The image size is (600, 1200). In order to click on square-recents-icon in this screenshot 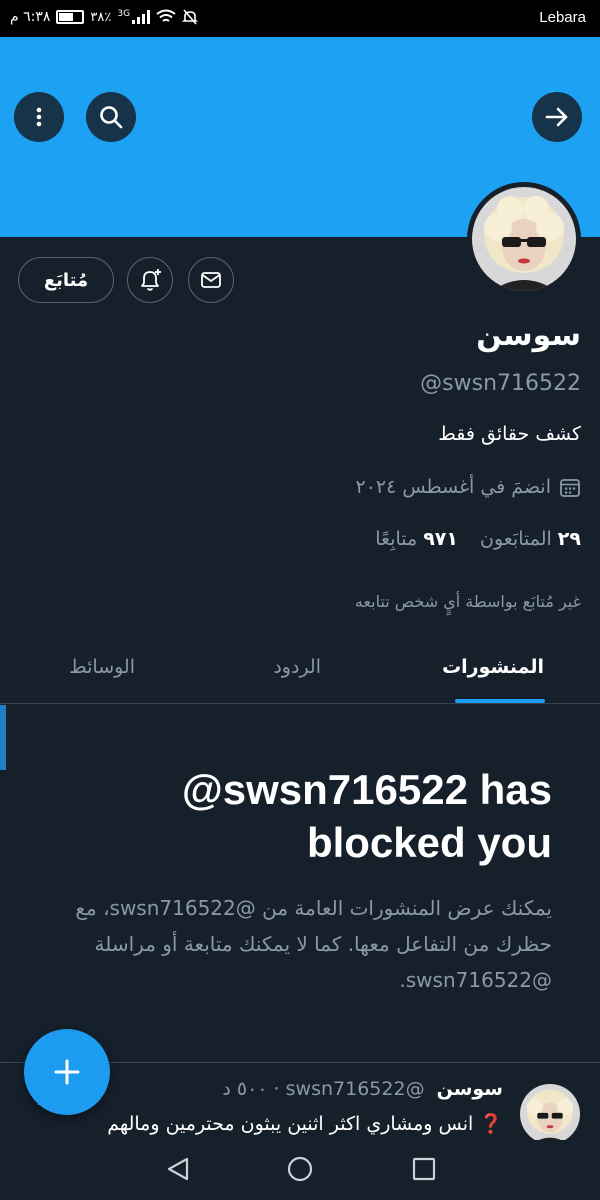, I will do `click(424, 1169)`.